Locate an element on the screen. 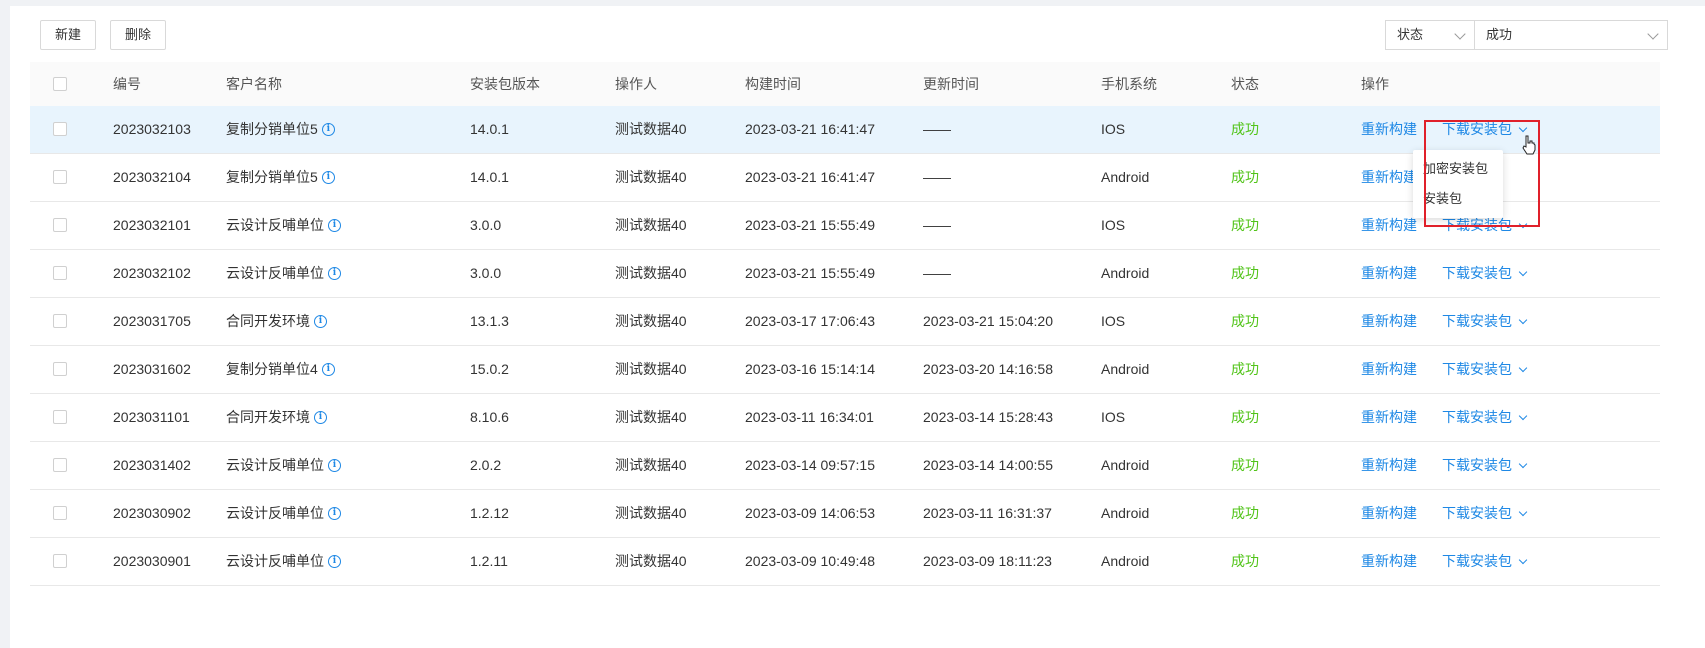 The image size is (1705, 648). id-cell-text: 2023032104 is located at coordinates (152, 177).